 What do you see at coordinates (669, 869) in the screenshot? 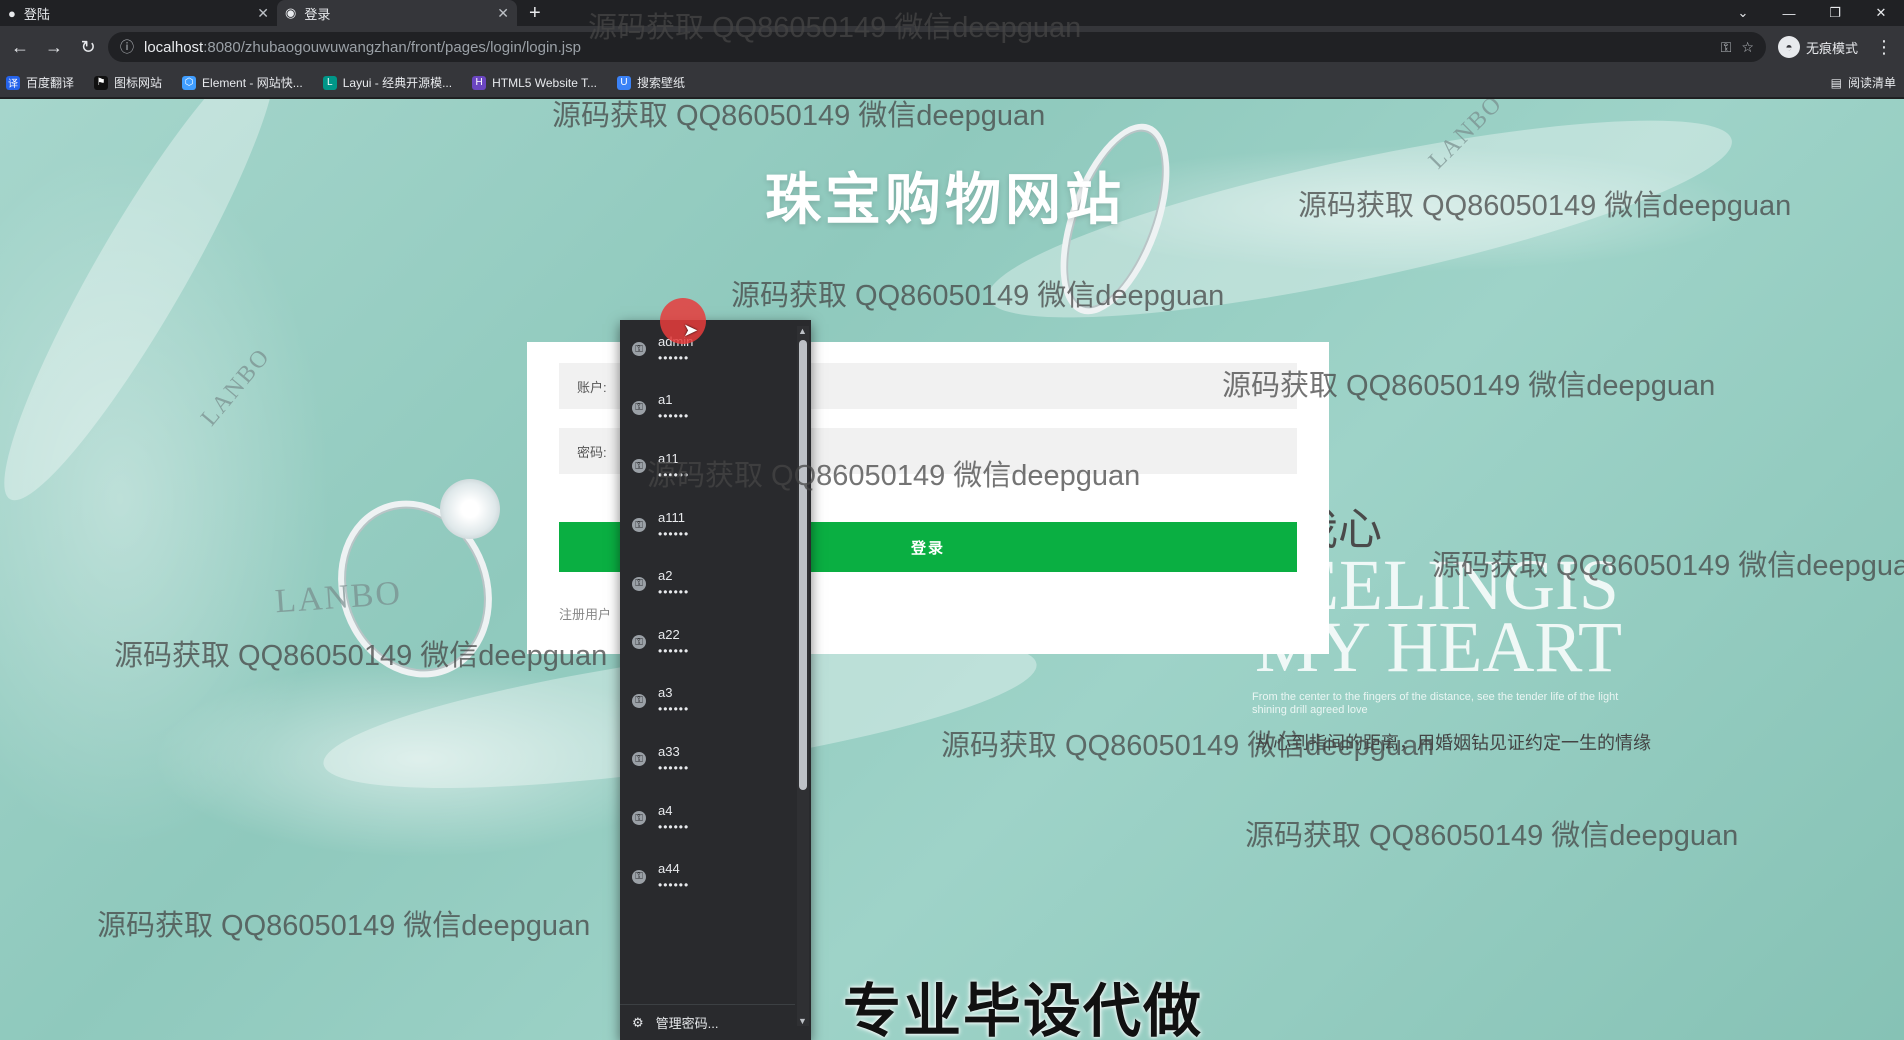
I see `saved-username: a44` at bounding box center [669, 869].